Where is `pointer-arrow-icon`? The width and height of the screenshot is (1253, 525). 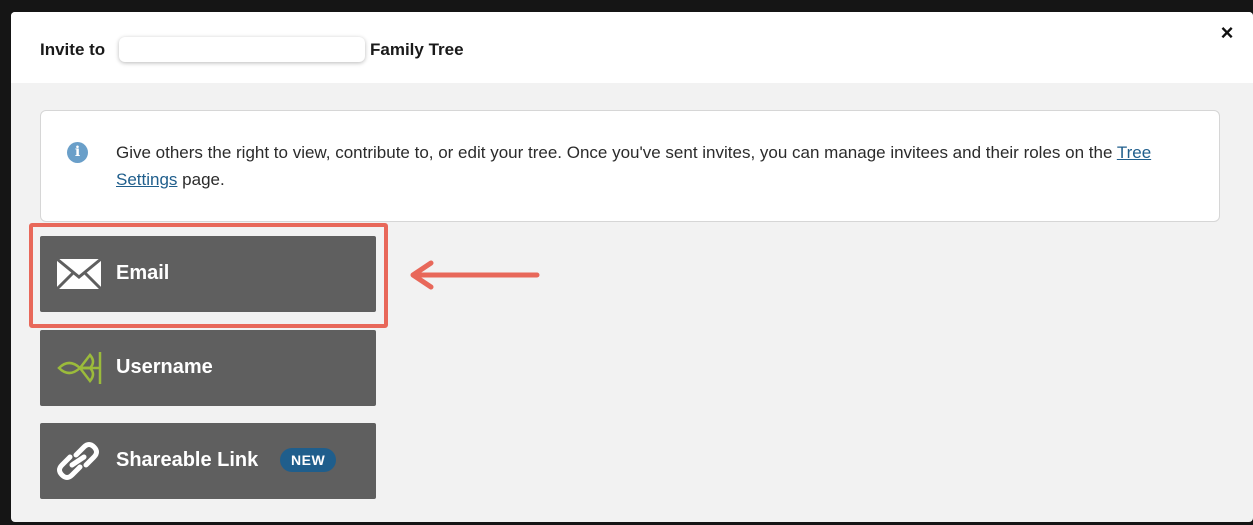 pointer-arrow-icon is located at coordinates (475, 275).